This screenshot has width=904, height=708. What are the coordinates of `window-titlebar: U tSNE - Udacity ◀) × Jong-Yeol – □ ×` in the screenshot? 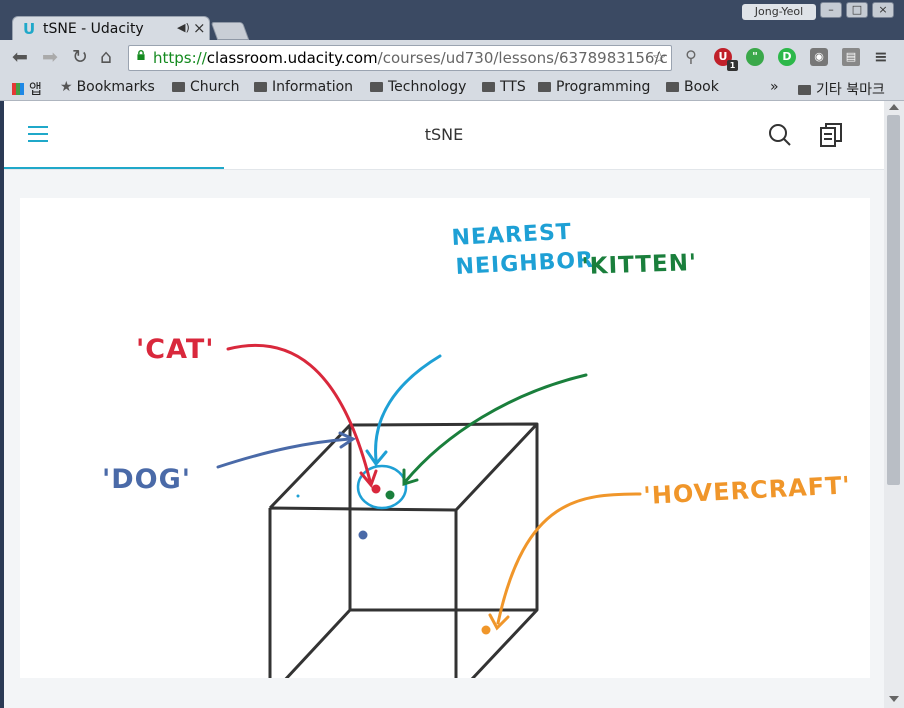 It's located at (452, 21).